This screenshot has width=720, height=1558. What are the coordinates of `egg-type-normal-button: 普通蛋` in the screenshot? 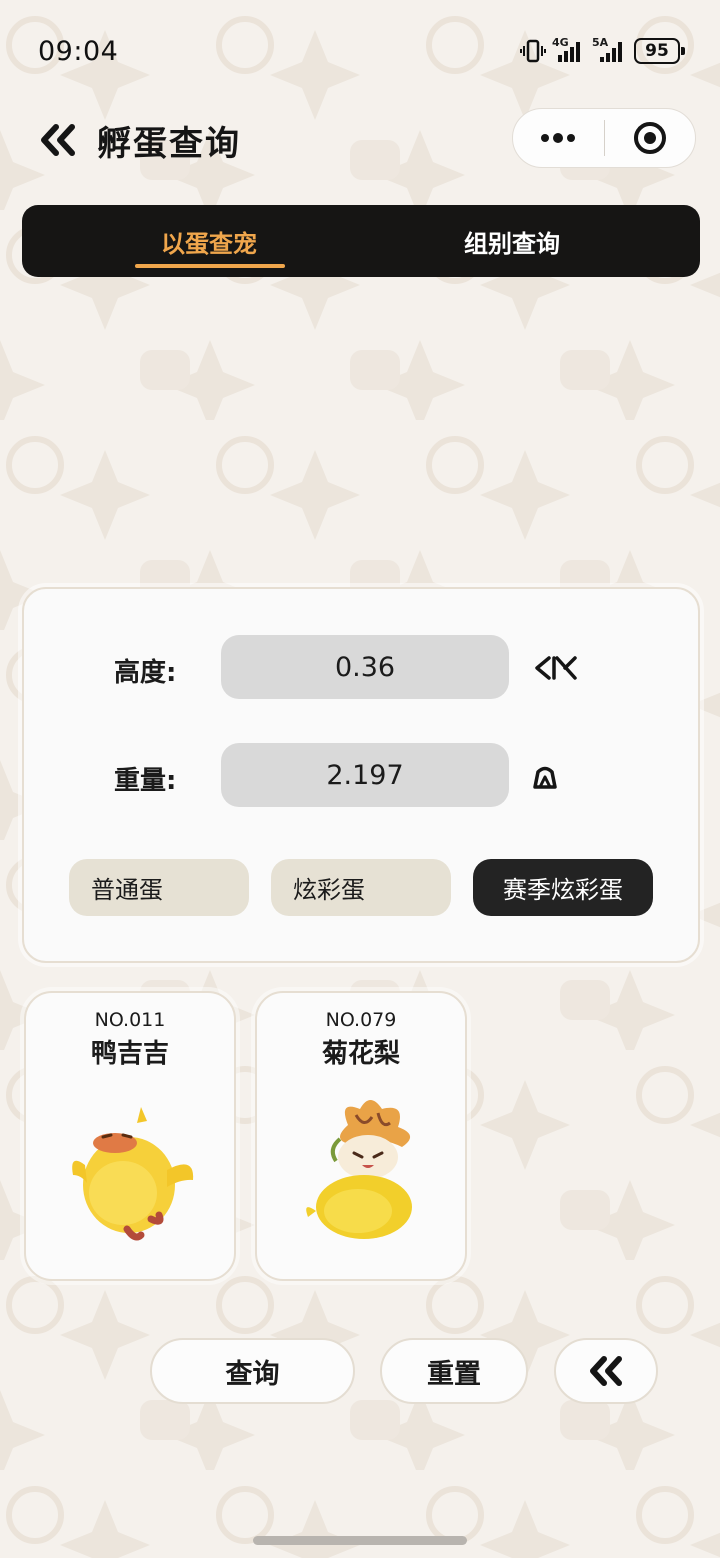 It's located at (159, 887).